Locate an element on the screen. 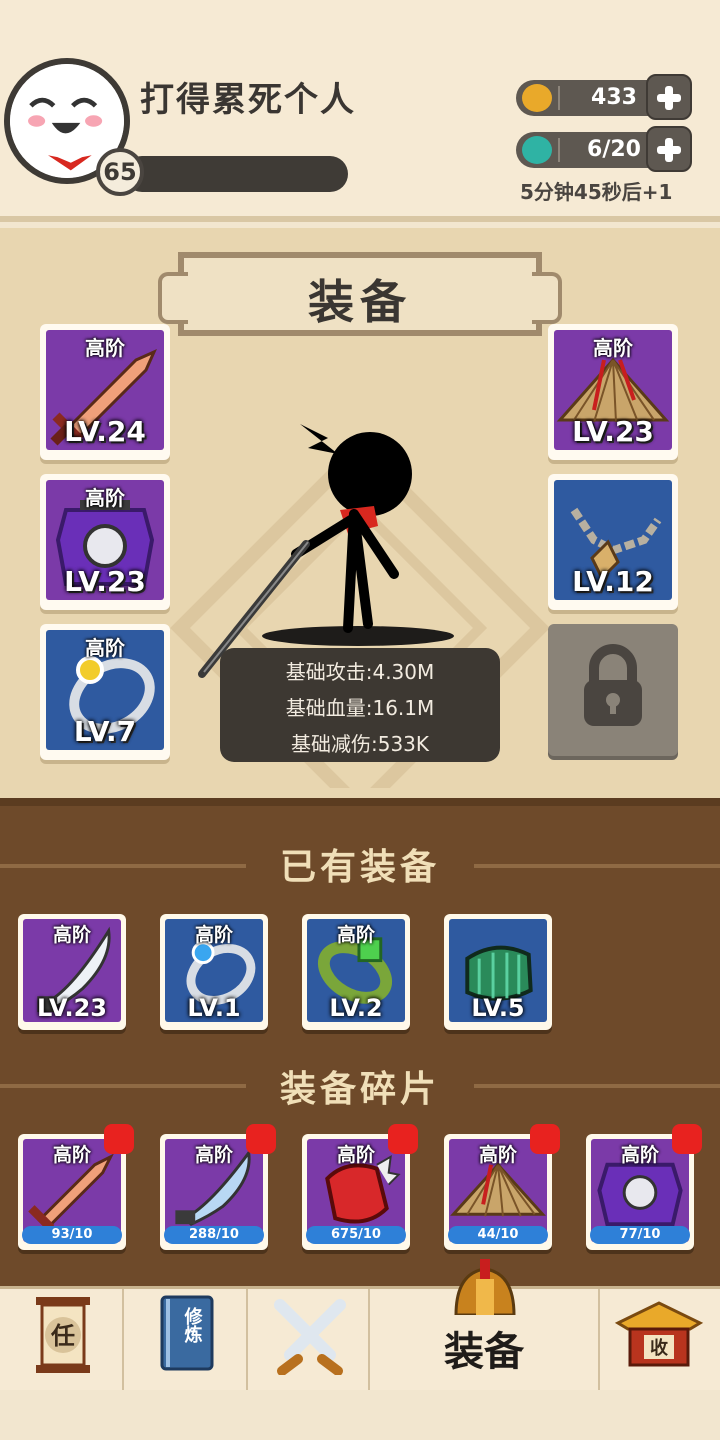  helmet-icon is located at coordinates (485, 1287).